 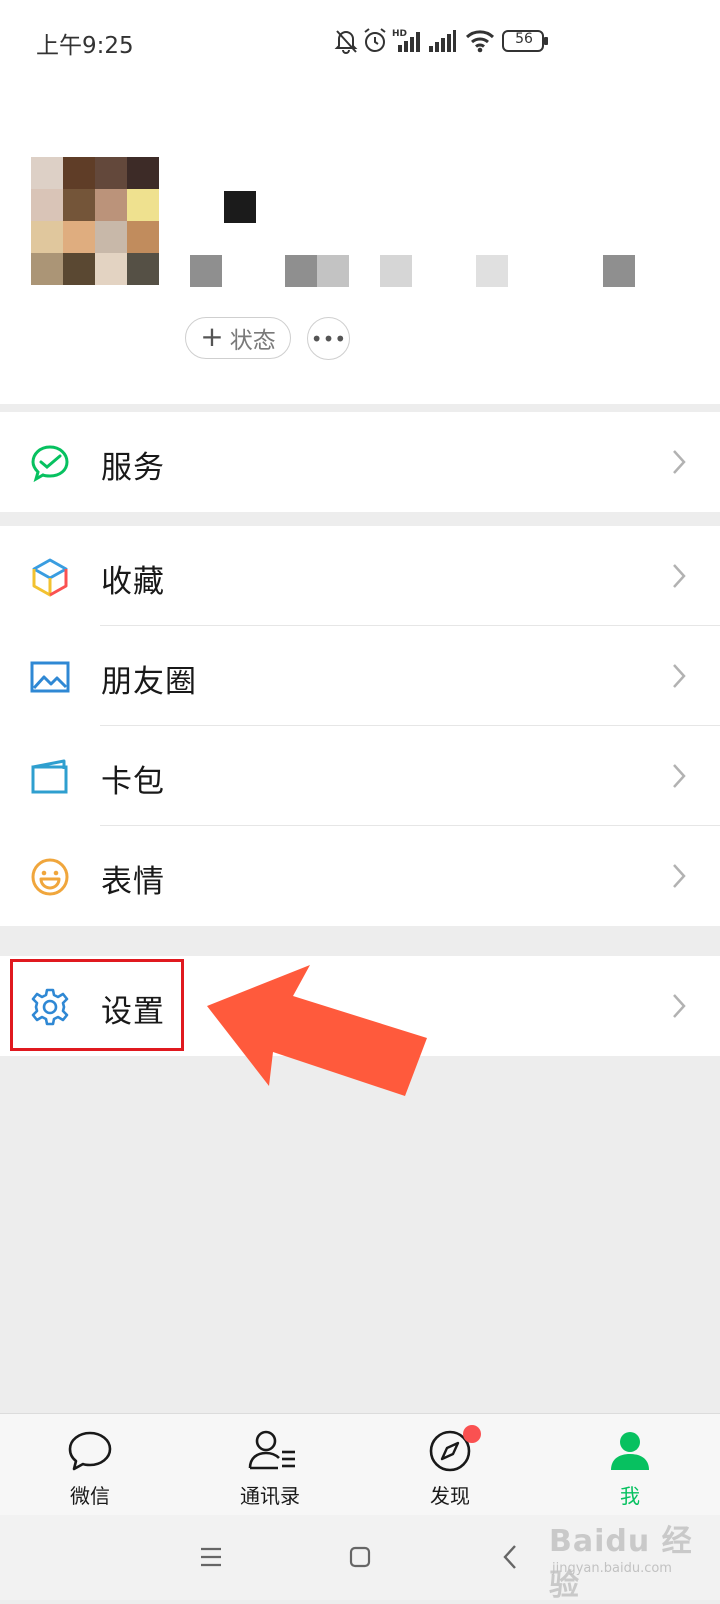 I want to click on tab-discover: 发现, so click(x=450, y=1465).